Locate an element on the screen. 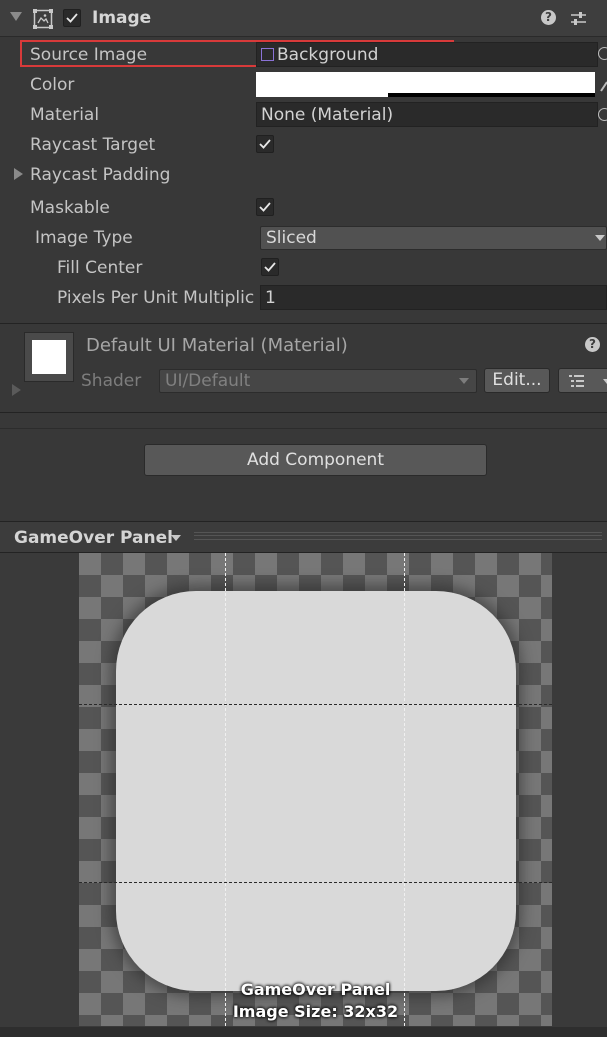 This screenshot has height=1037, width=607. preview-caption-name: GameOver Panel is located at coordinates (315, 989).